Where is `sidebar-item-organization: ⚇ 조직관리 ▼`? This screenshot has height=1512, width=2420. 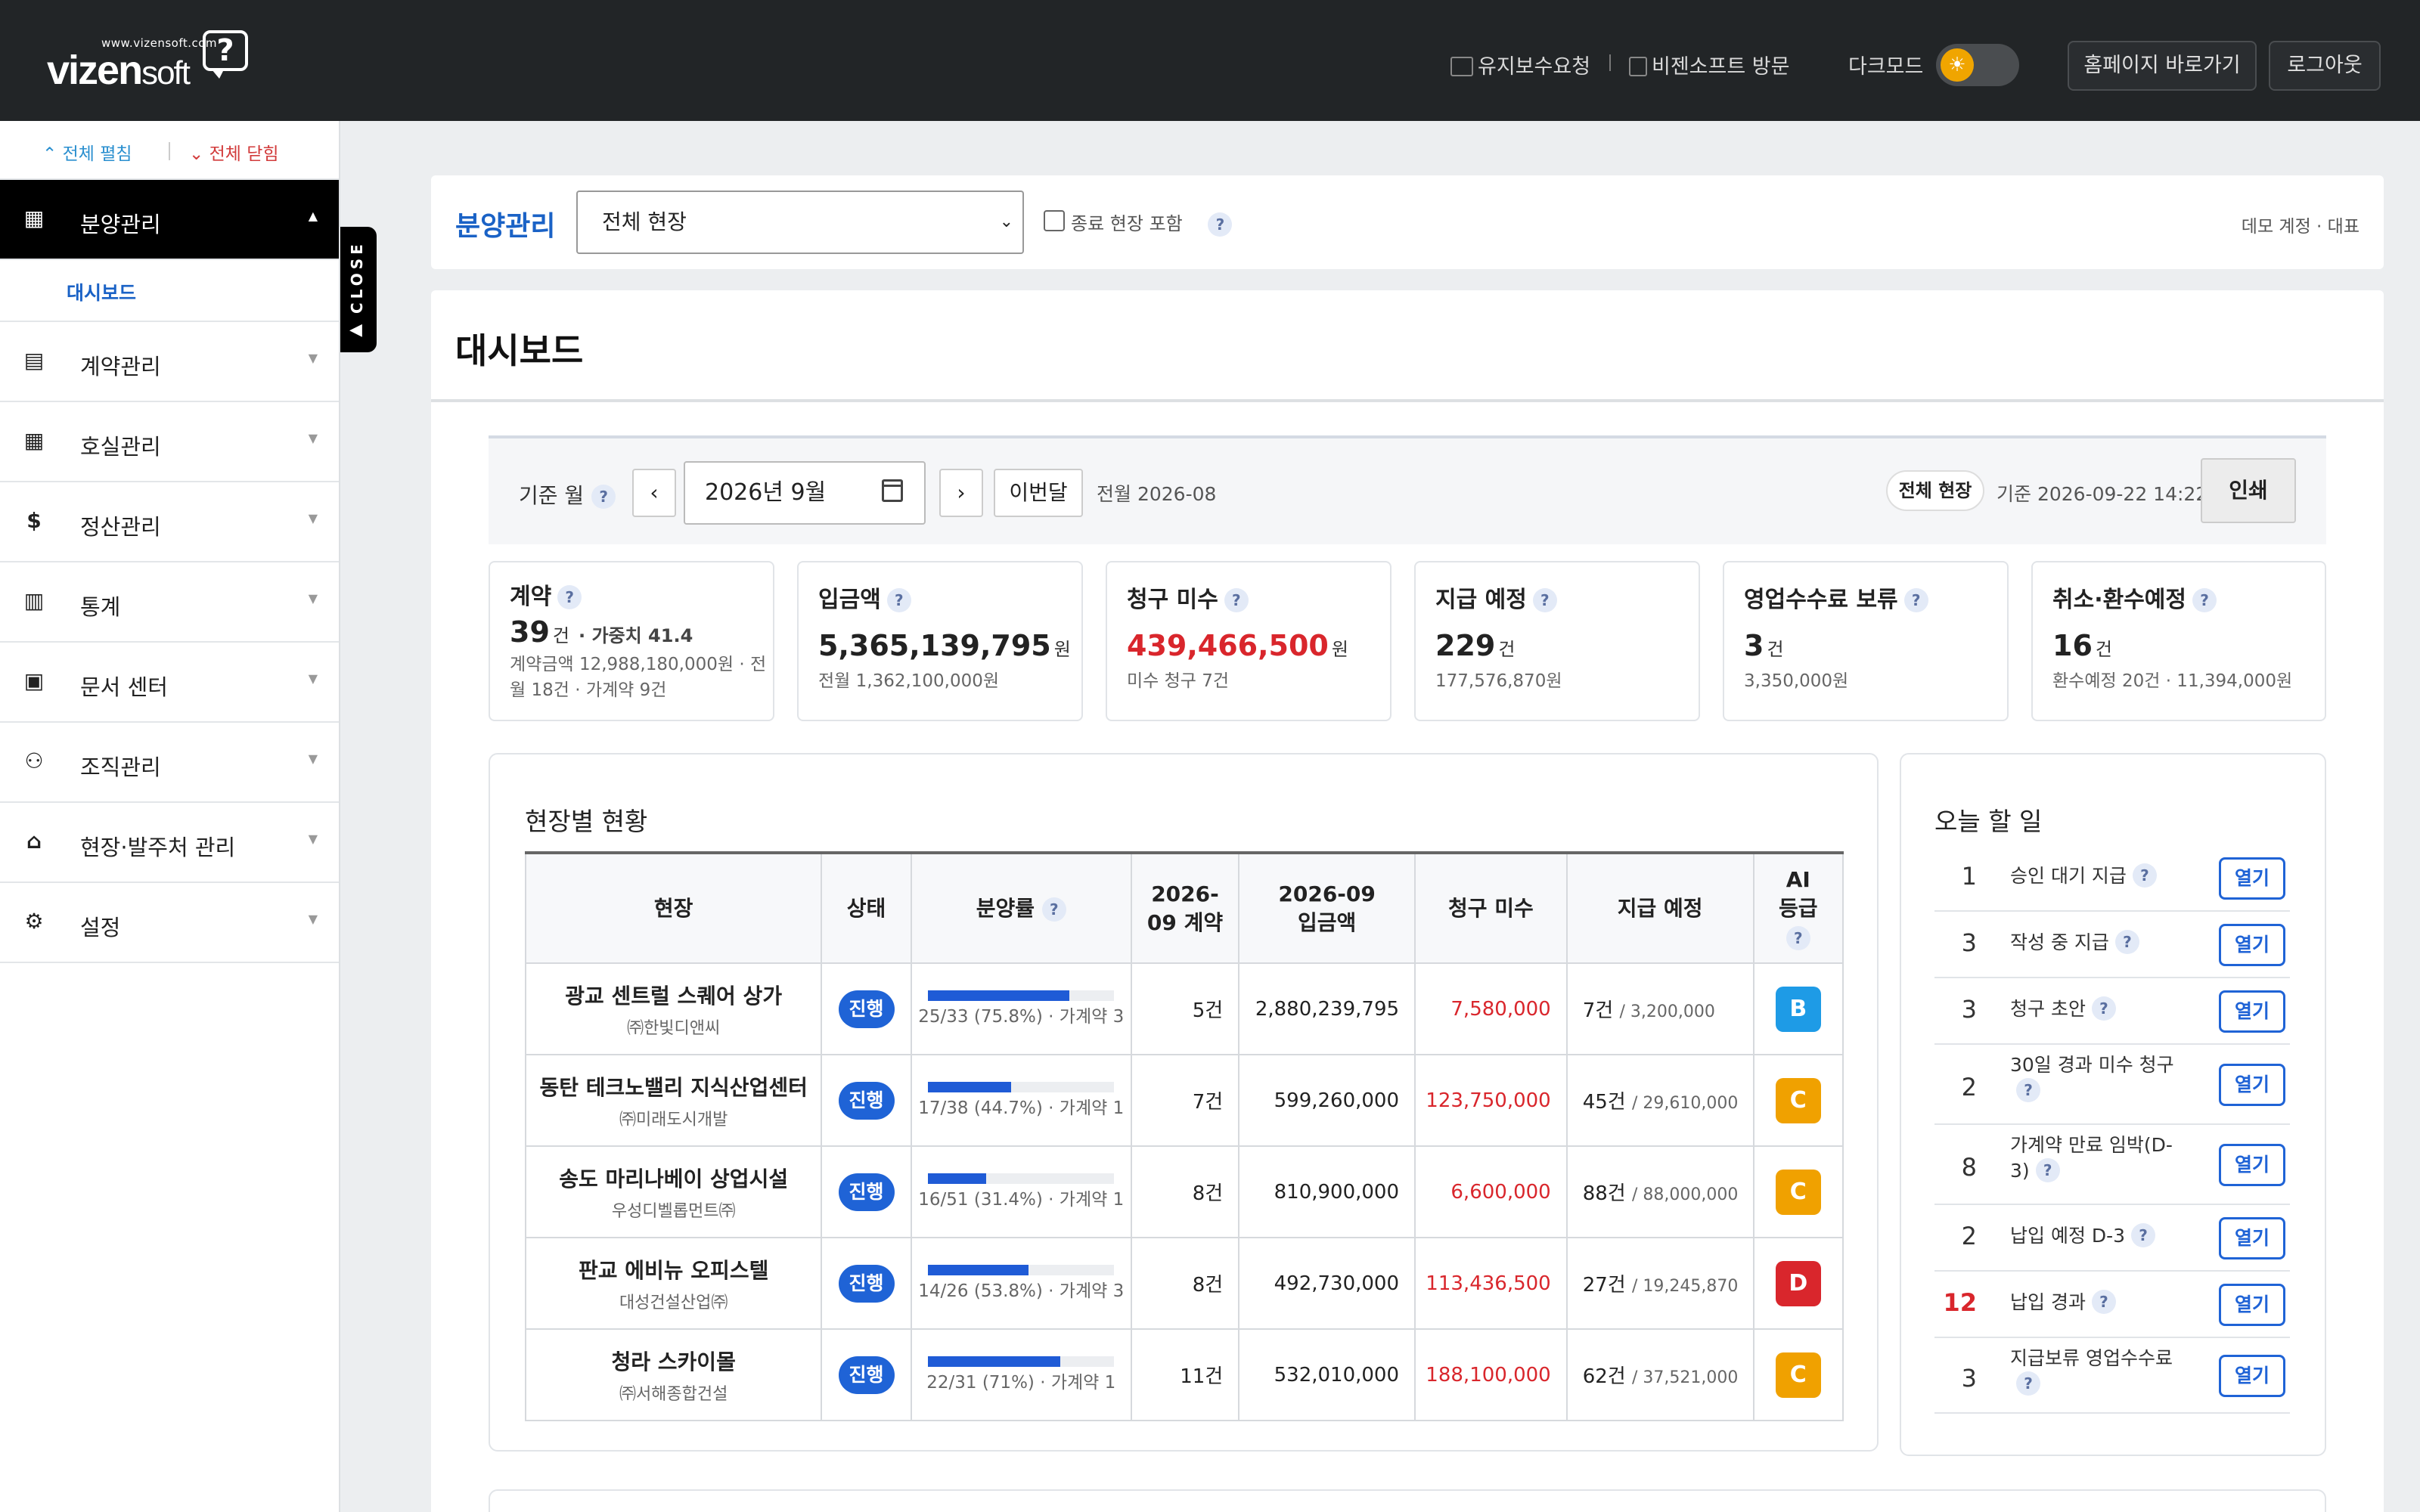 sidebar-item-organization: ⚇ 조직관리 ▼ is located at coordinates (169, 763).